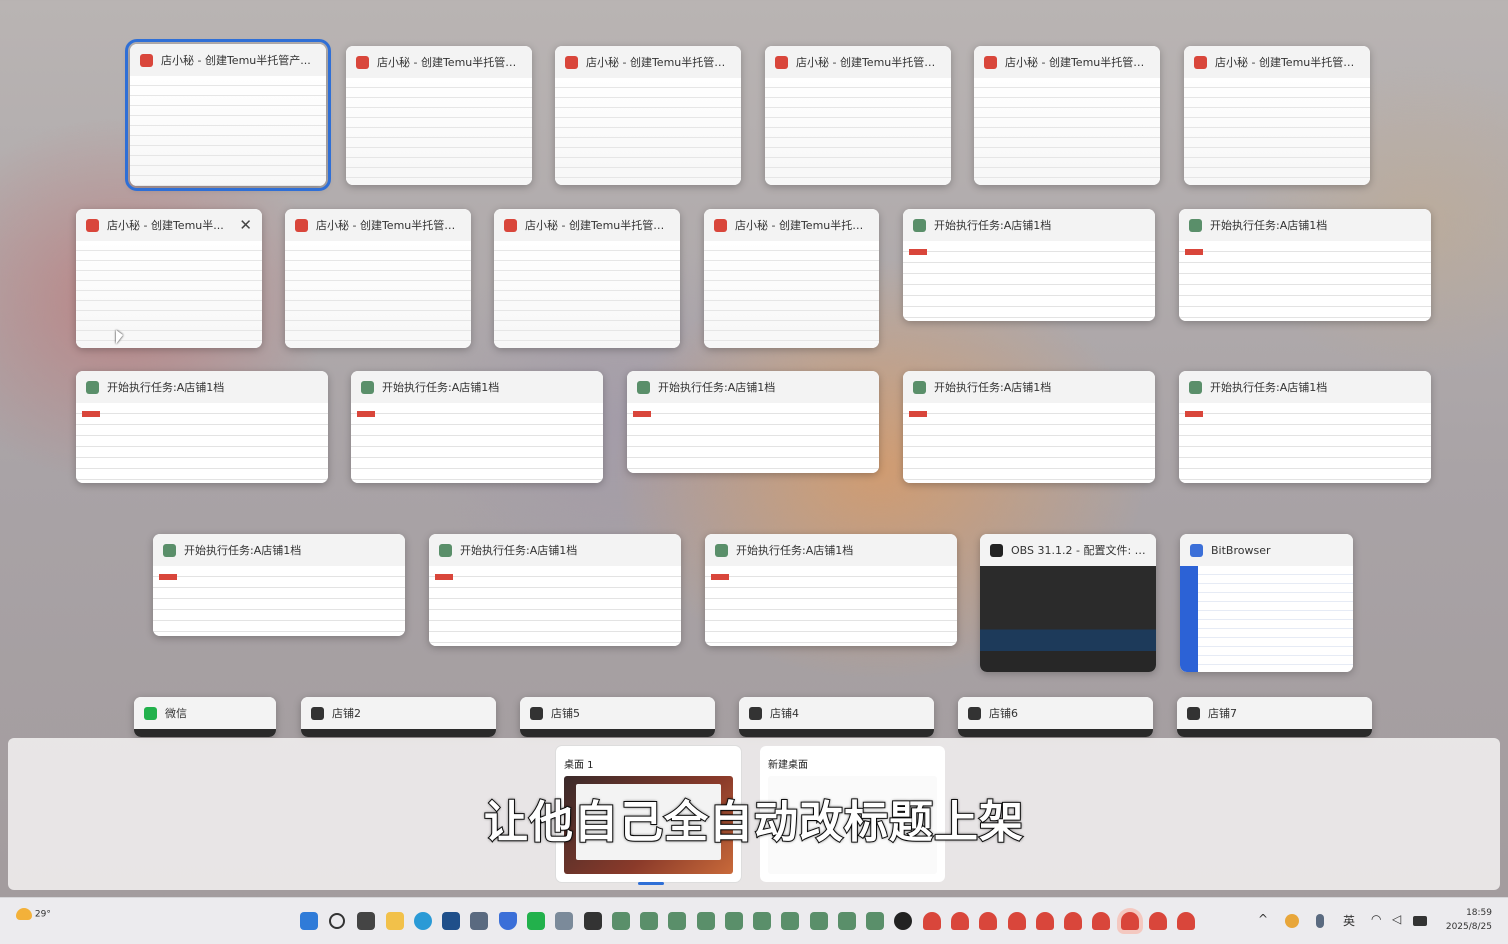 This screenshot has height=944, width=1508. Describe the element at coordinates (245, 225) in the screenshot. I see `close-icon: ✕` at that location.